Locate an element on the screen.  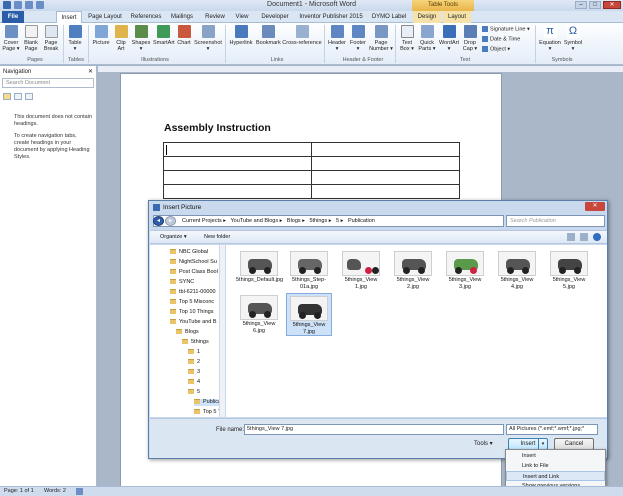
file-item: 5things_View 5.jpg is located at coordinates (569, 269).